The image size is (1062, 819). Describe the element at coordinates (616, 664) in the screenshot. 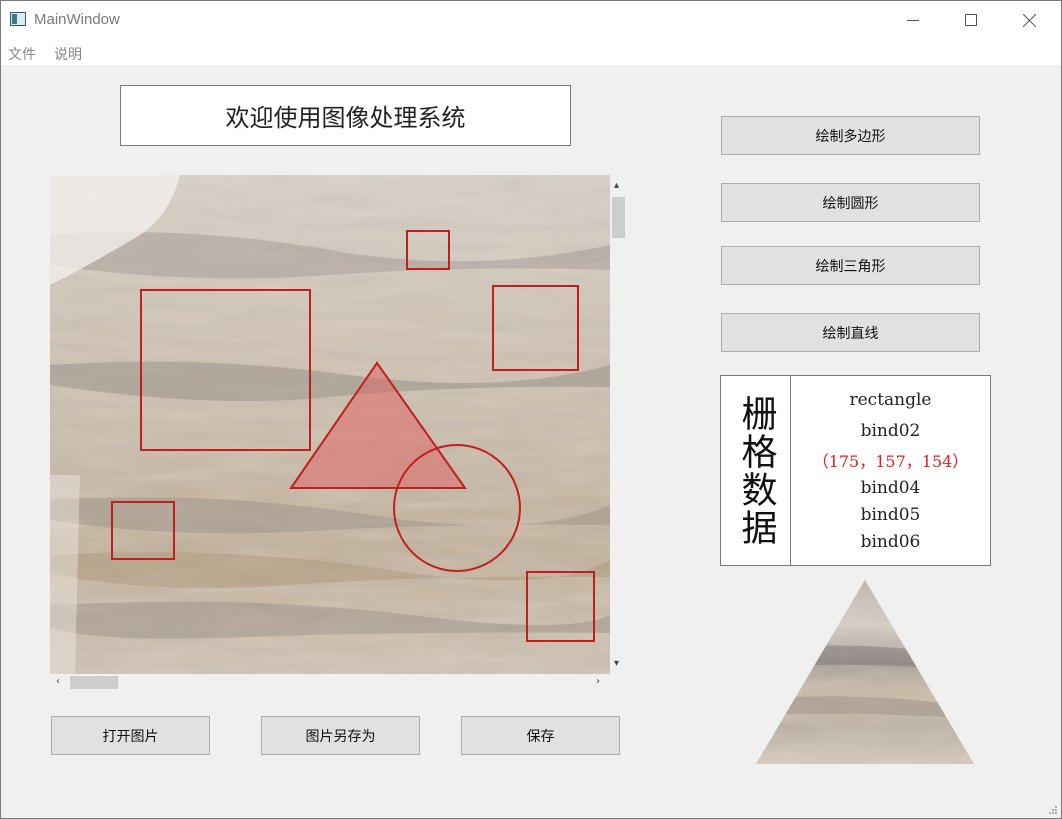

I see `scroll-down-icon: ▾` at that location.